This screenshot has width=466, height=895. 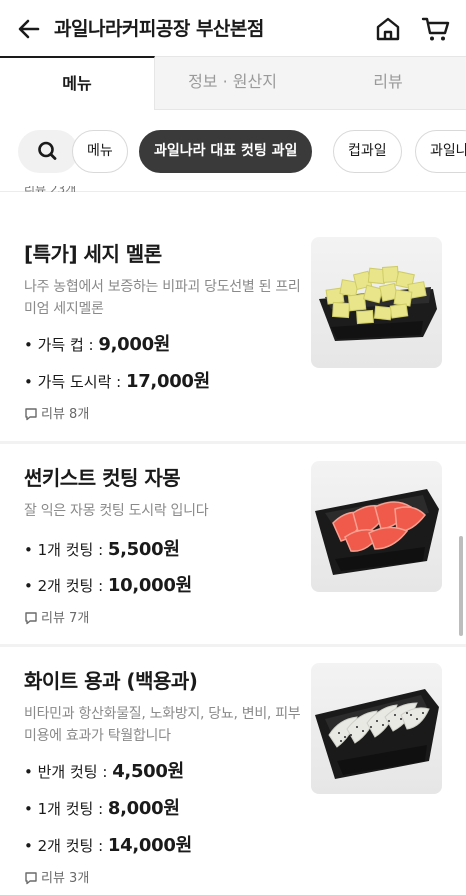 What do you see at coordinates (56, 412) in the screenshot?
I see `item-review-count: 리뷰 8개` at bounding box center [56, 412].